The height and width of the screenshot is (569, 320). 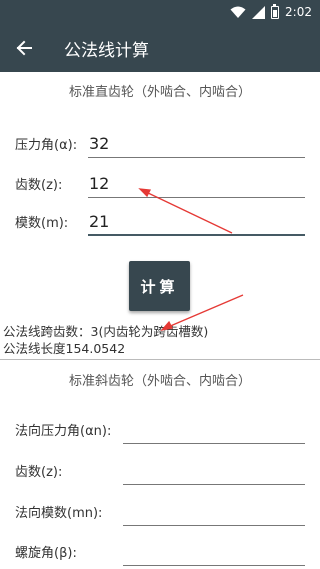 I want to click on app-bar: 公法线计算, so click(x=160, y=48).